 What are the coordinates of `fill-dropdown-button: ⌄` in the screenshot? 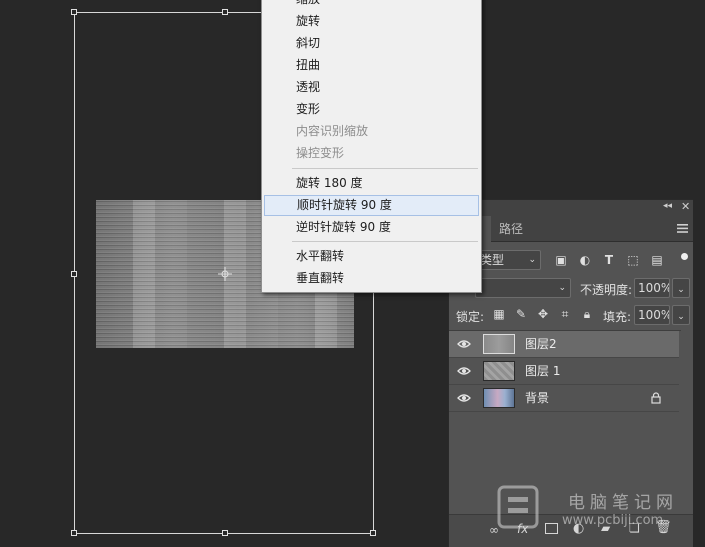 It's located at (681, 315).